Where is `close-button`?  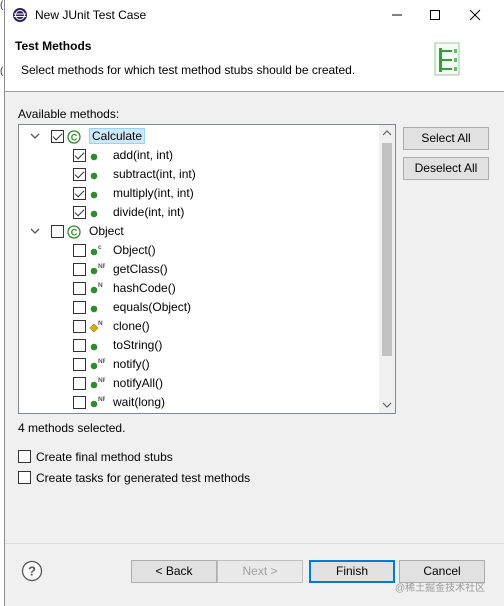
close-button is located at coordinates (475, 15).